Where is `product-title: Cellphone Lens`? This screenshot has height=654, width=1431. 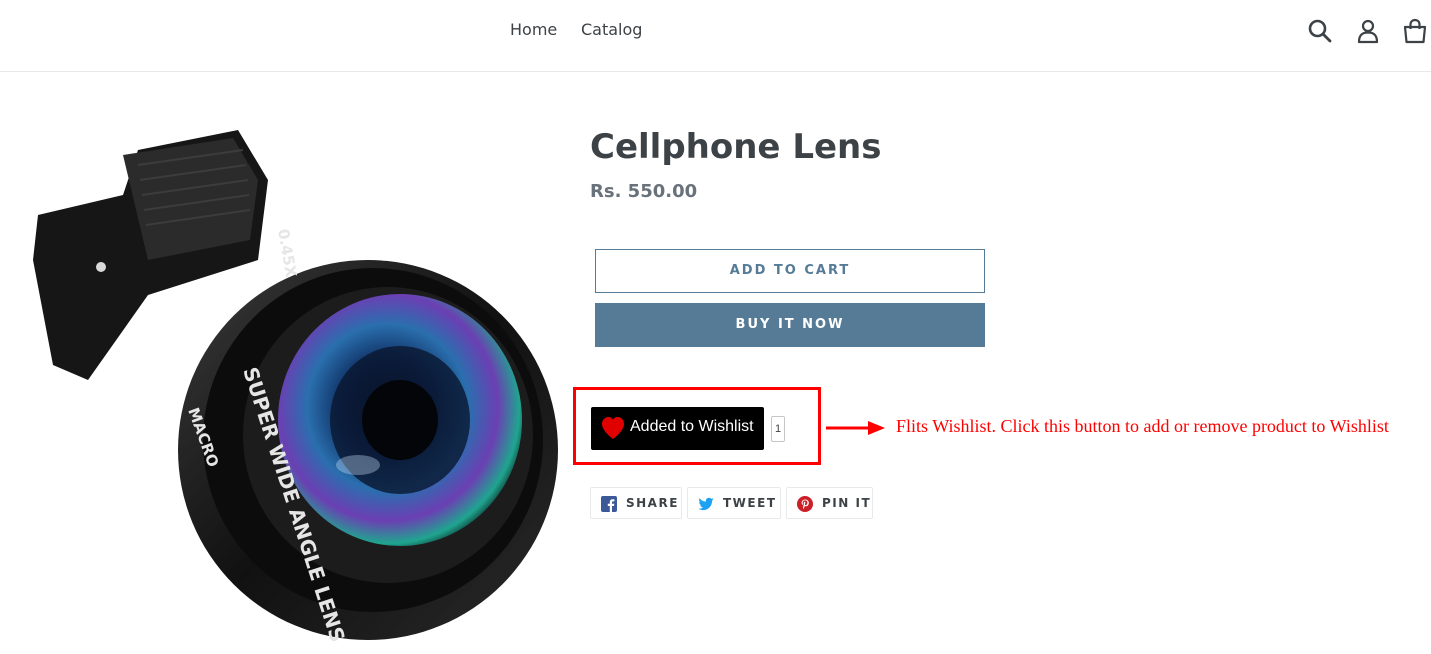
product-title: Cellphone Lens is located at coordinates (736, 147).